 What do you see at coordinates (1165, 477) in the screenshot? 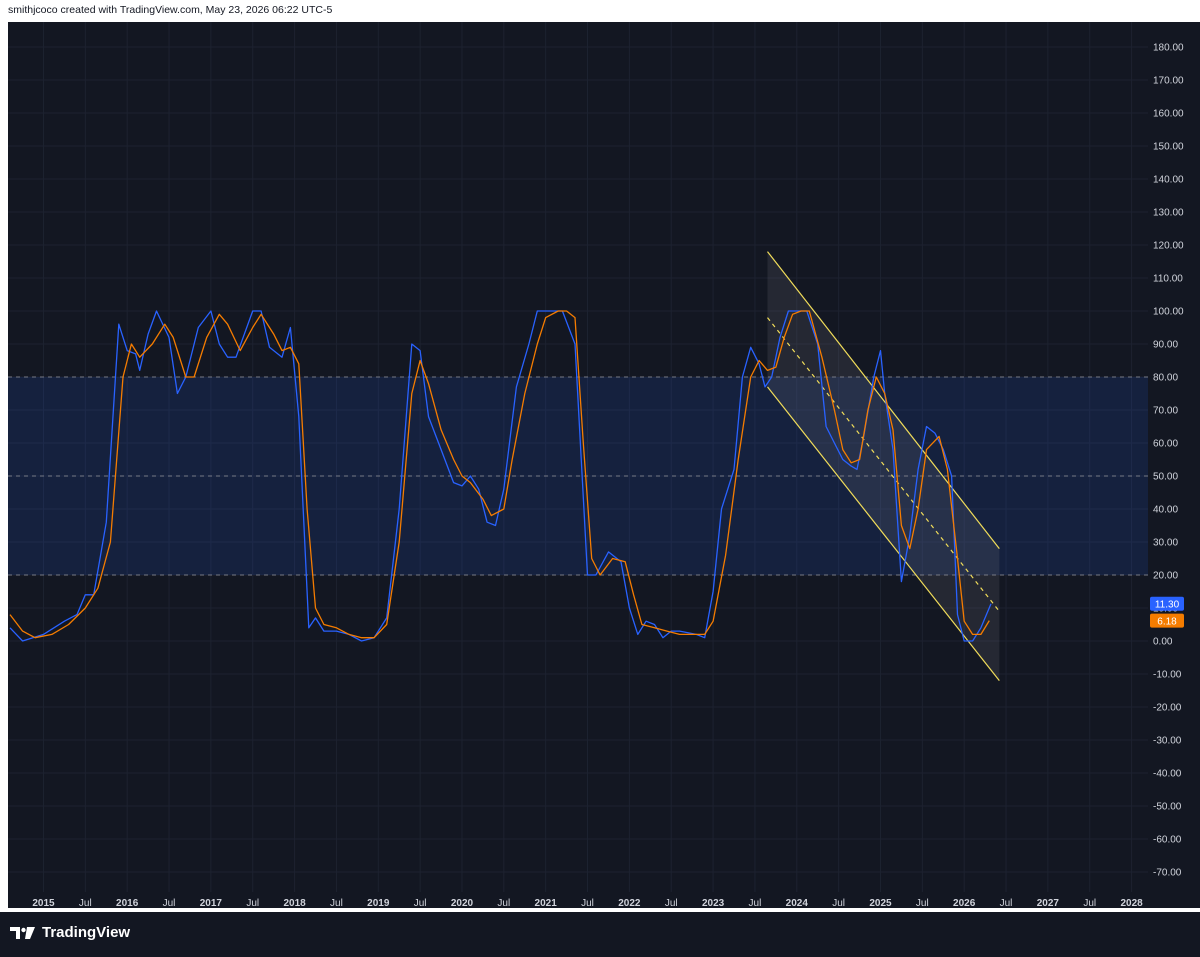
I see `y-tick-label: 50.00` at bounding box center [1165, 477].